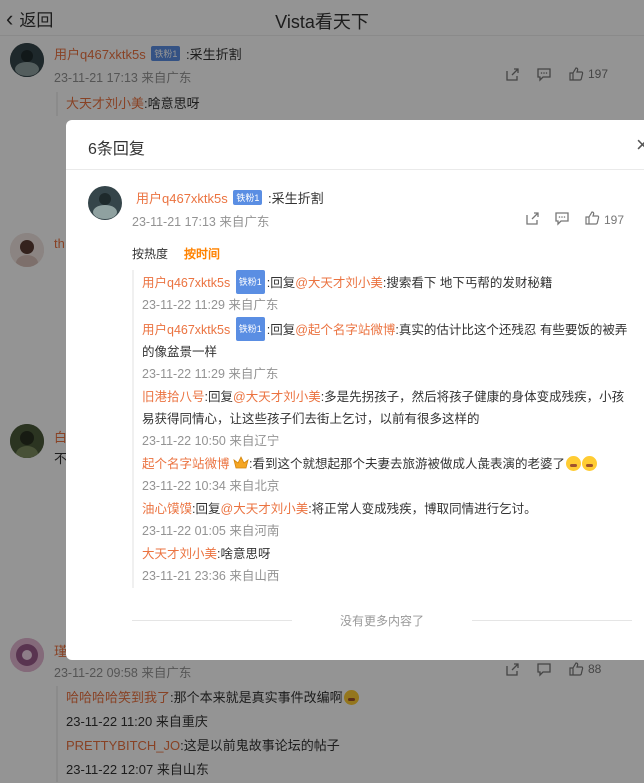 This screenshot has width=644, height=783. Describe the element at coordinates (105, 203) in the screenshot. I see `avatar` at that location.